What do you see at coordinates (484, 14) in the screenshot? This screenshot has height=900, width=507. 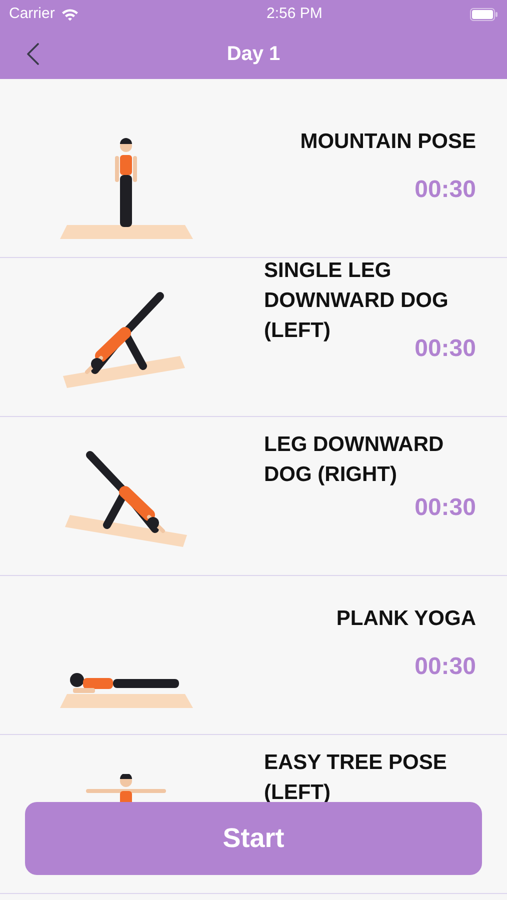 I see `battery-icon` at bounding box center [484, 14].